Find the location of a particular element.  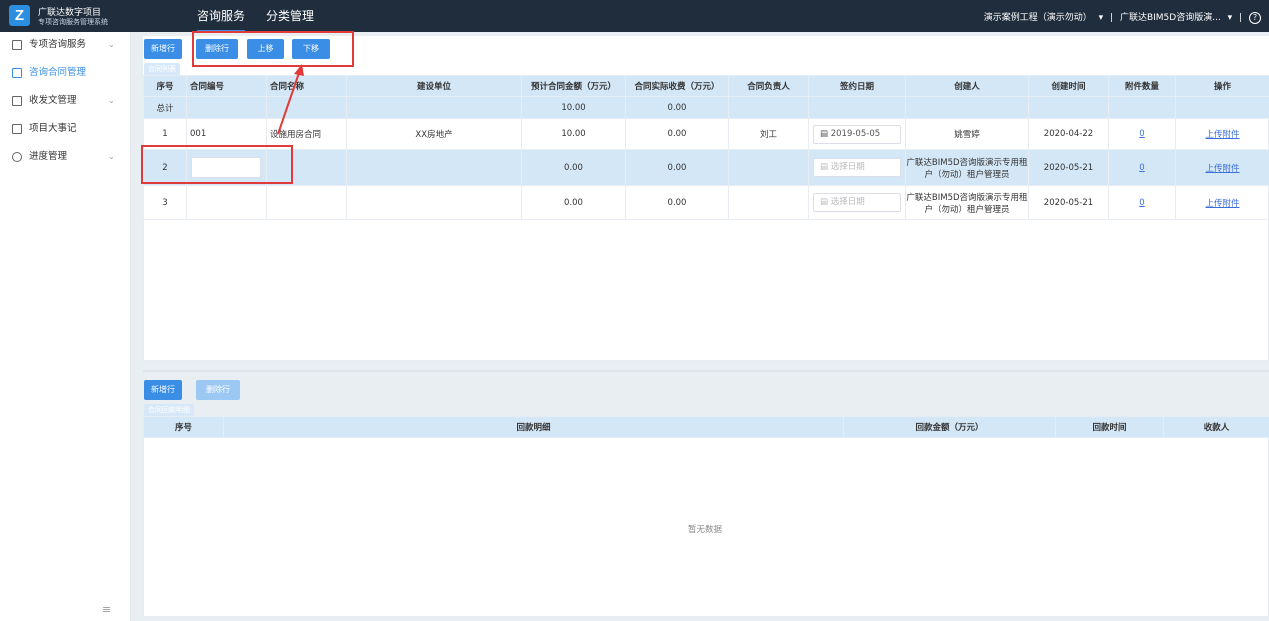

summary-actual: 0.00 is located at coordinates (677, 107).